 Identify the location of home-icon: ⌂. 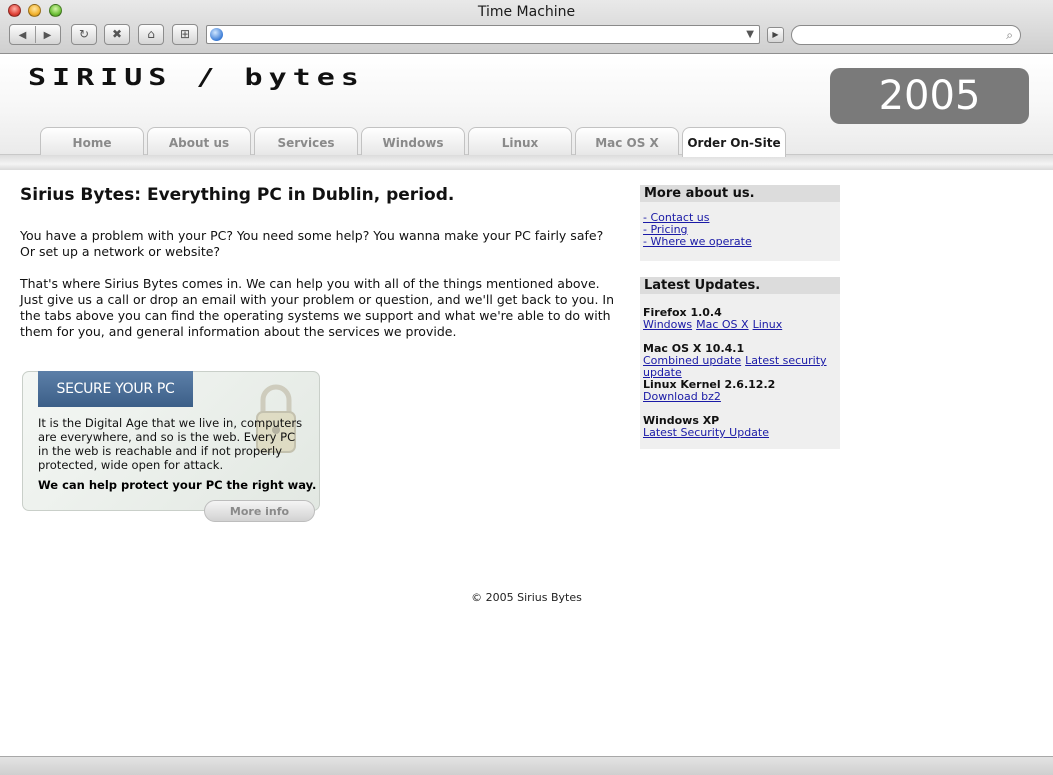
(151, 34).